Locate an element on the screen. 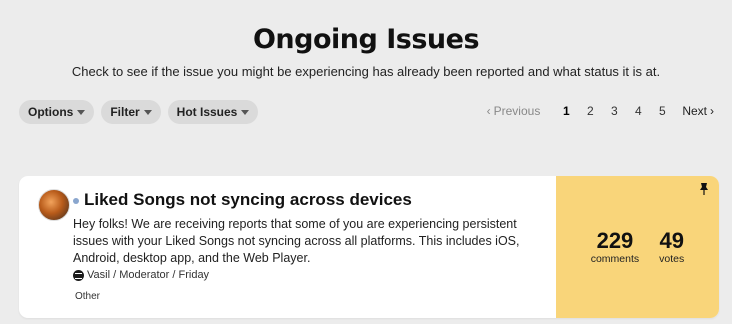 Image resolution: width=732 pixels, height=324 pixels. comments-stat: 229 comments is located at coordinates (615, 247).